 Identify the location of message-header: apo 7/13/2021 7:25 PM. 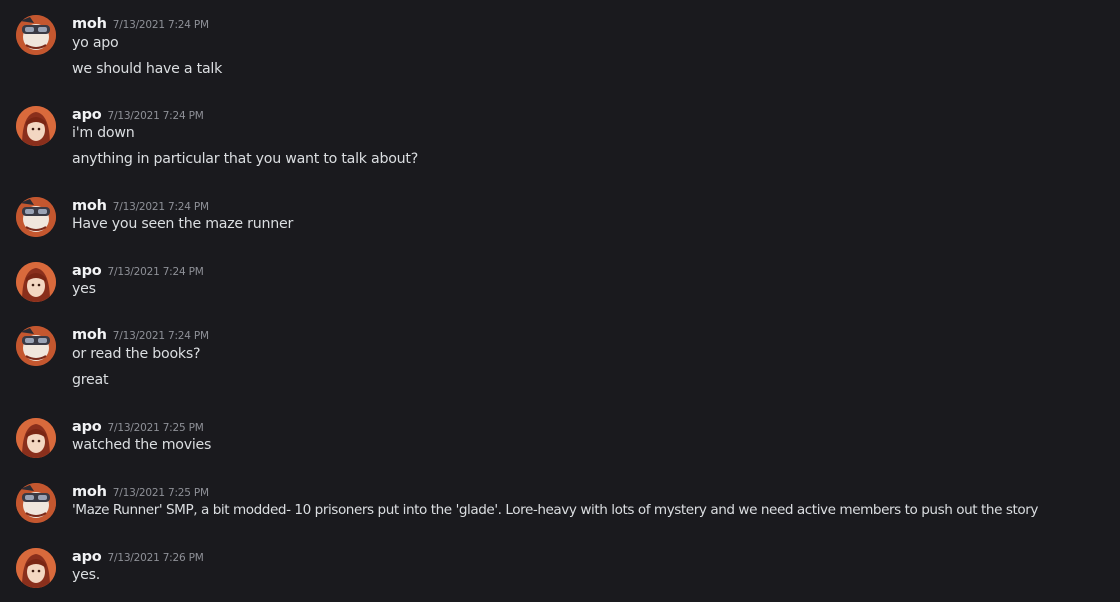
(138, 426).